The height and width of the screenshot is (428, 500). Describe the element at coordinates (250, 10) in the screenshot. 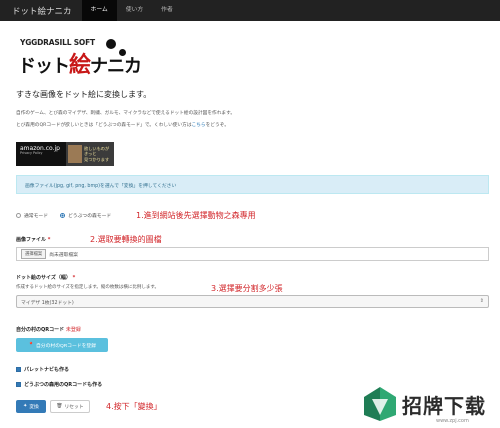

I see `top-navbar: ドット絵ナニカ ホーム 使い方 作者` at that location.